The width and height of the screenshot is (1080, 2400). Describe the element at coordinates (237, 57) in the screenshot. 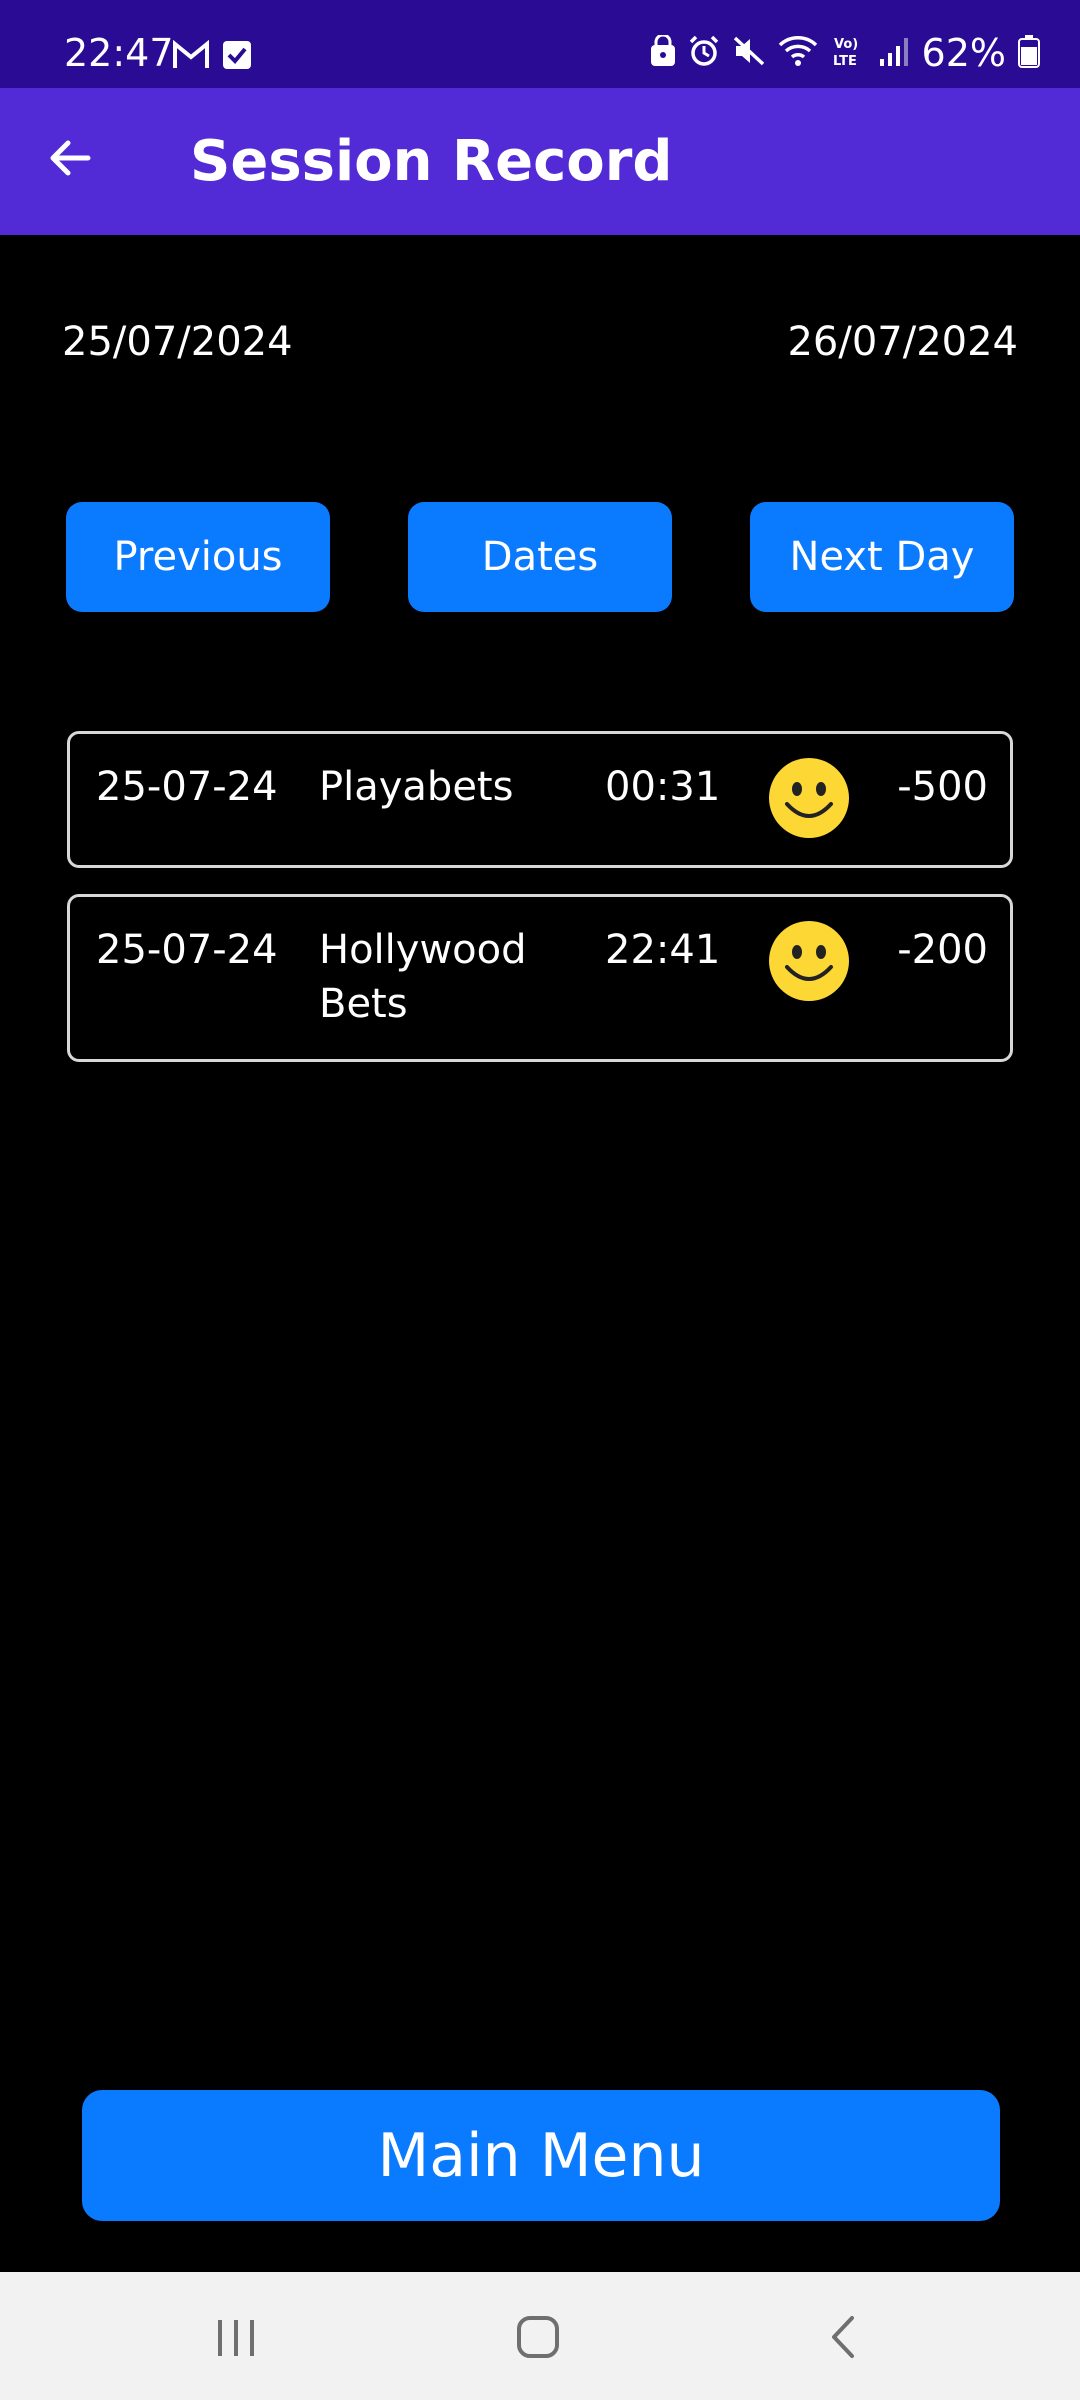

I see `checkbox-icon` at that location.